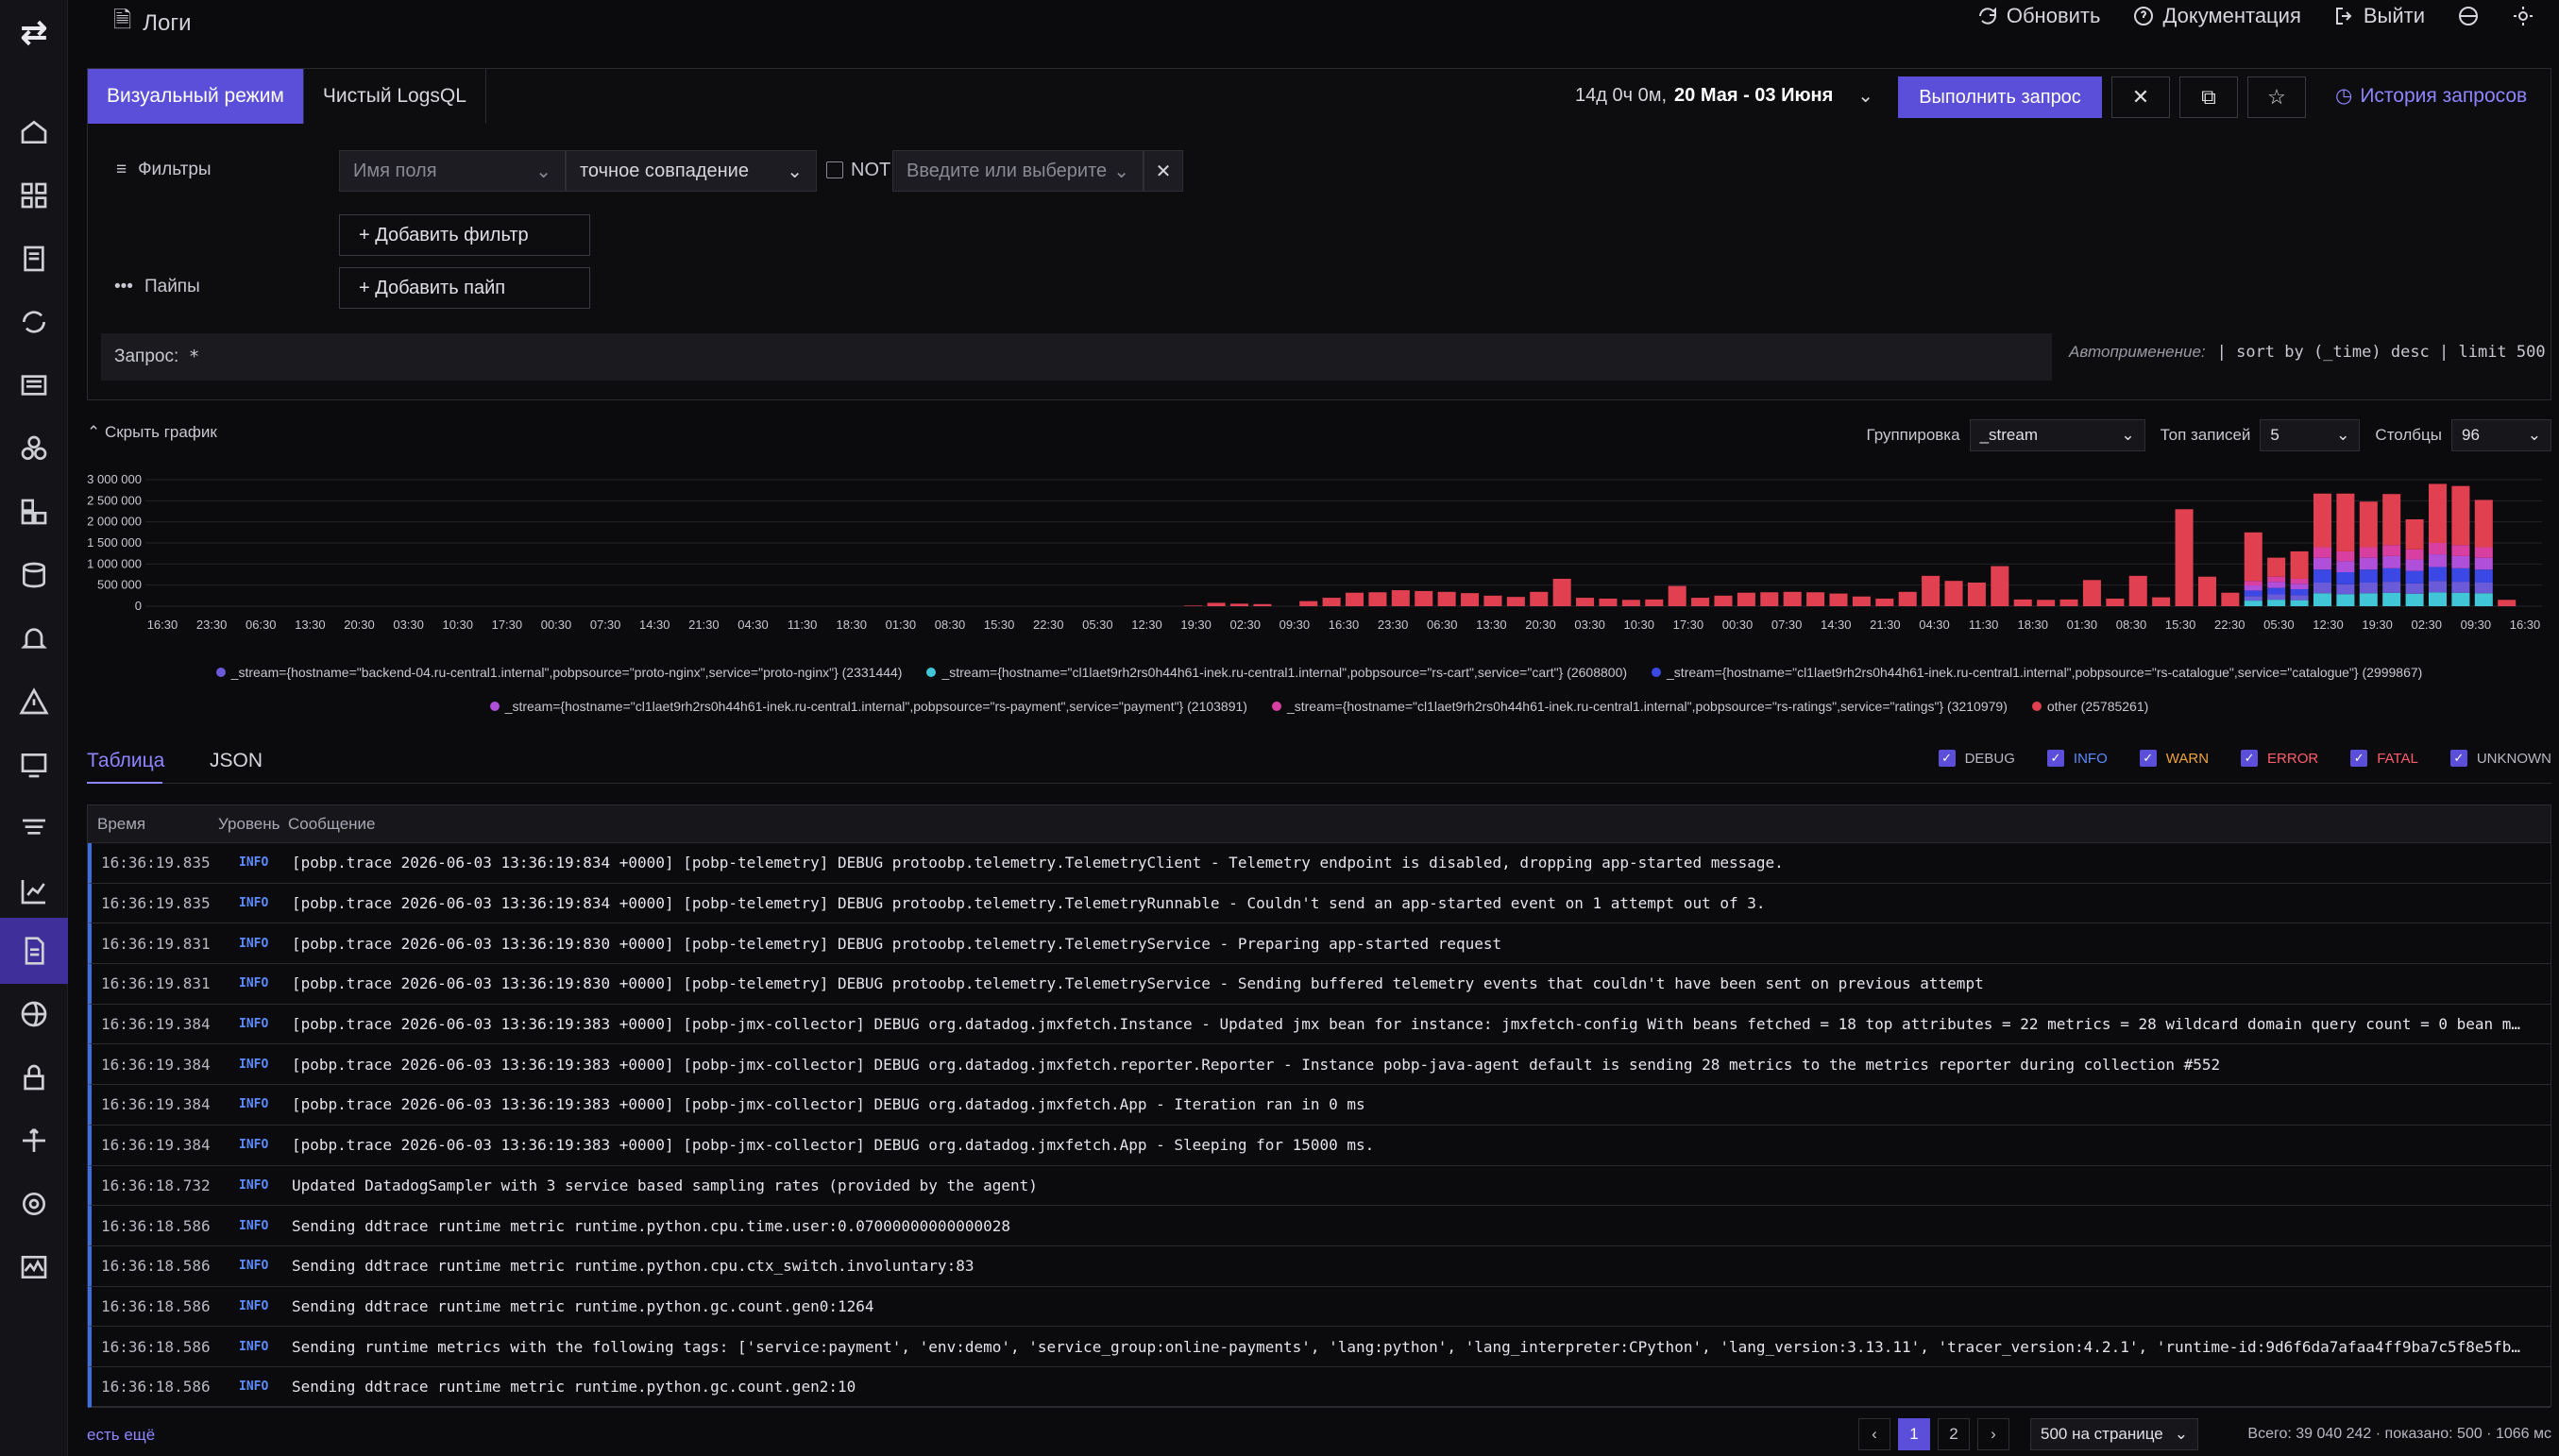 Image resolution: width=2559 pixels, height=1456 pixels. What do you see at coordinates (465, 235) in the screenshot?
I see `add-filter-button: + Добавить фильтр` at bounding box center [465, 235].